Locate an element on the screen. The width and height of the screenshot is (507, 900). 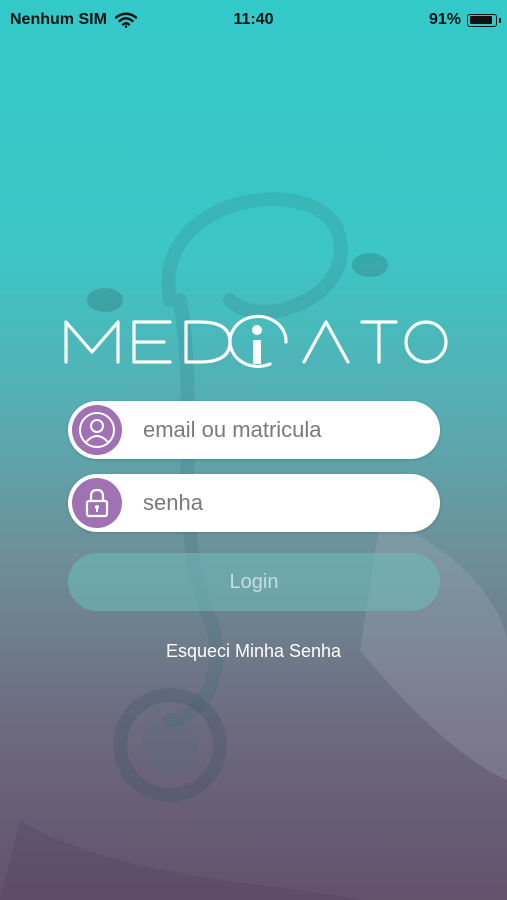
email-input is located at coordinates (283, 430).